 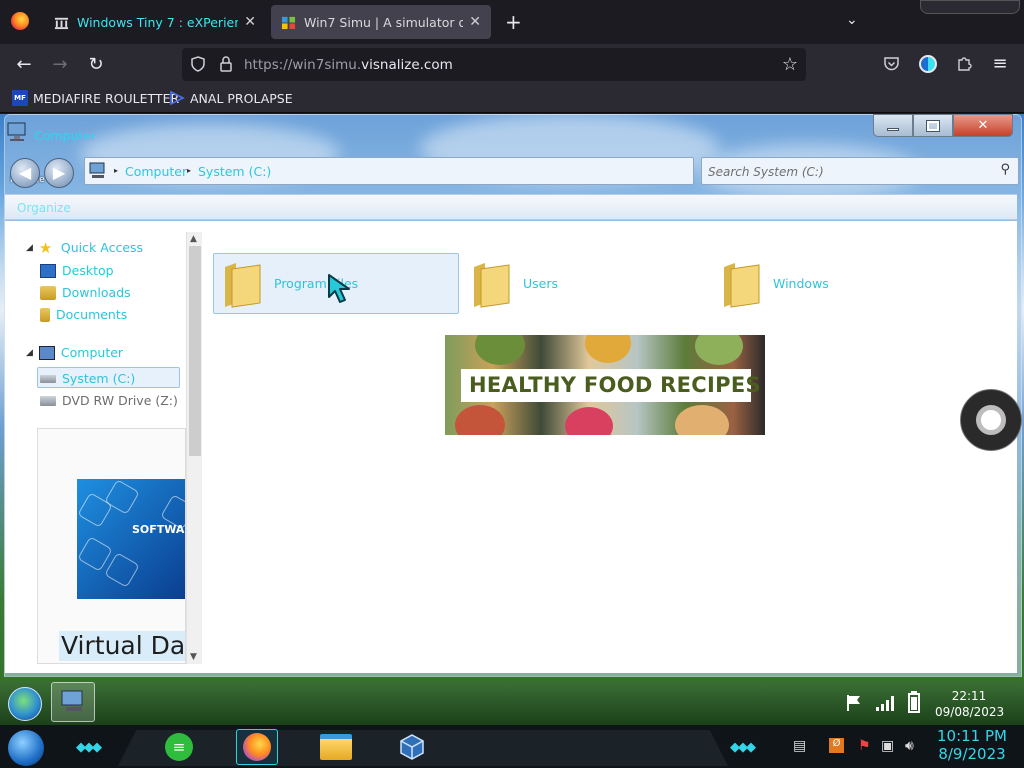 What do you see at coordinates (85, 292) in the screenshot?
I see `nav-downloads: Downloads` at bounding box center [85, 292].